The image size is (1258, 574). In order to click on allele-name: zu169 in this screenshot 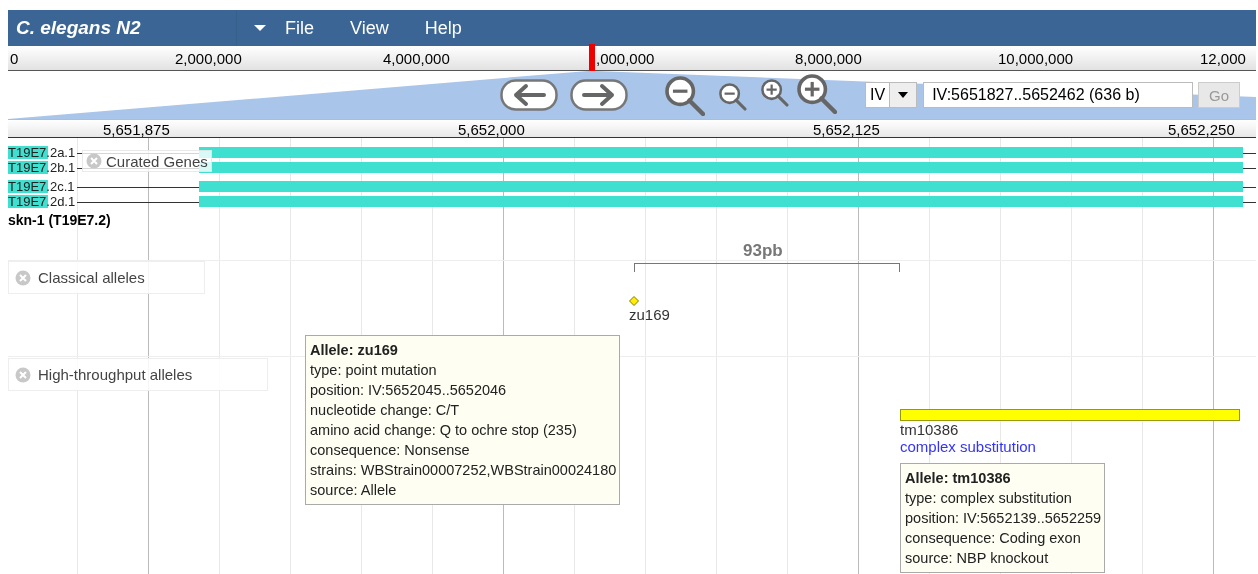, I will do `click(649, 314)`.